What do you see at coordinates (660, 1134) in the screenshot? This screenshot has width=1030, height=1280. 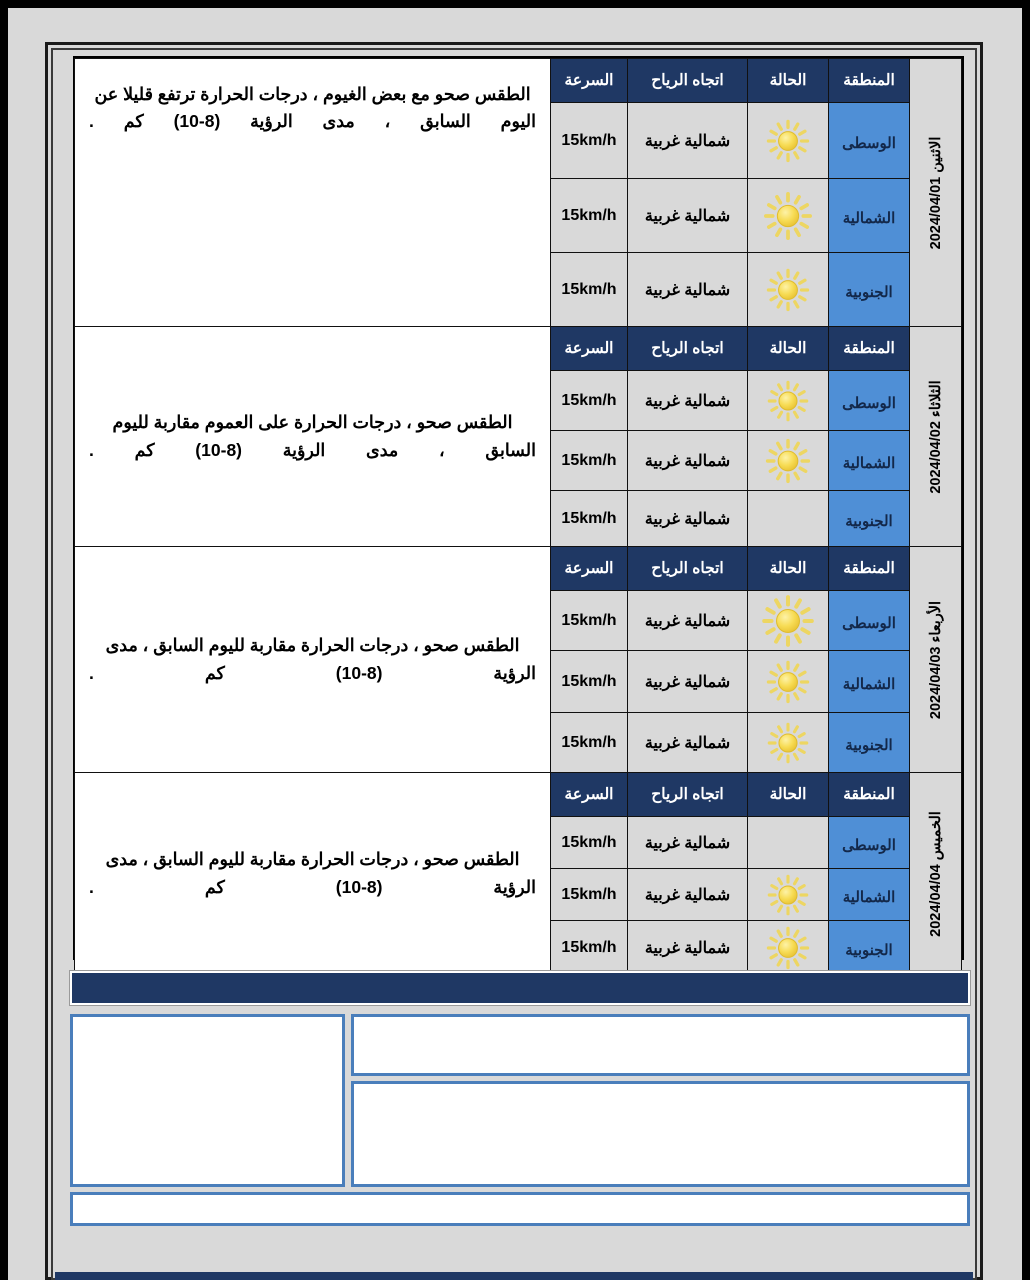 I see `right-bottom-content-box` at bounding box center [660, 1134].